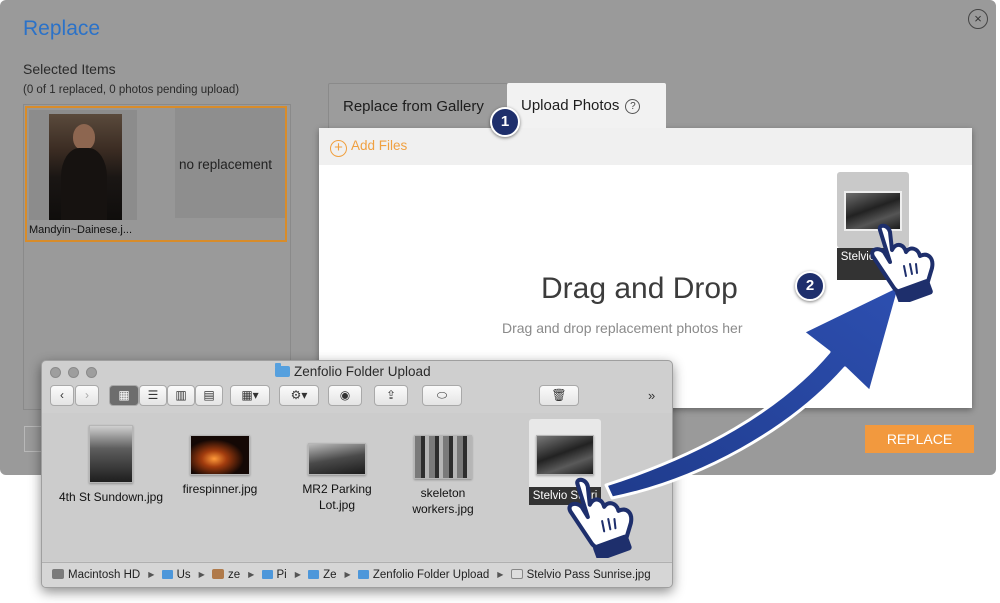 This screenshot has height=603, width=1000. I want to click on zoom-light-icon, so click(91, 372).